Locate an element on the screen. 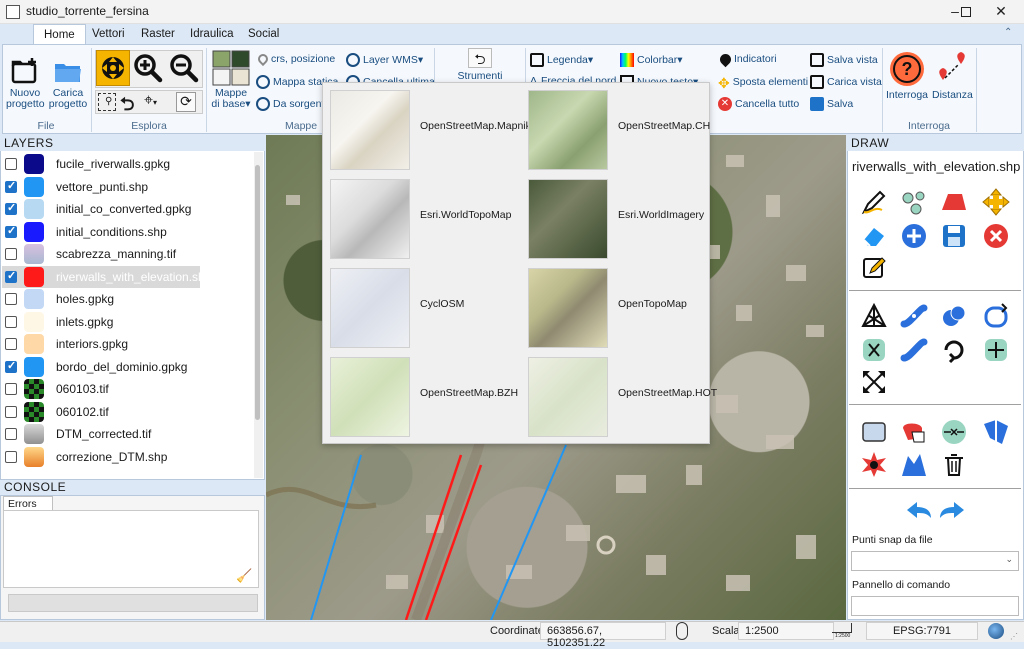  reshape-button is located at coordinates (996, 316).